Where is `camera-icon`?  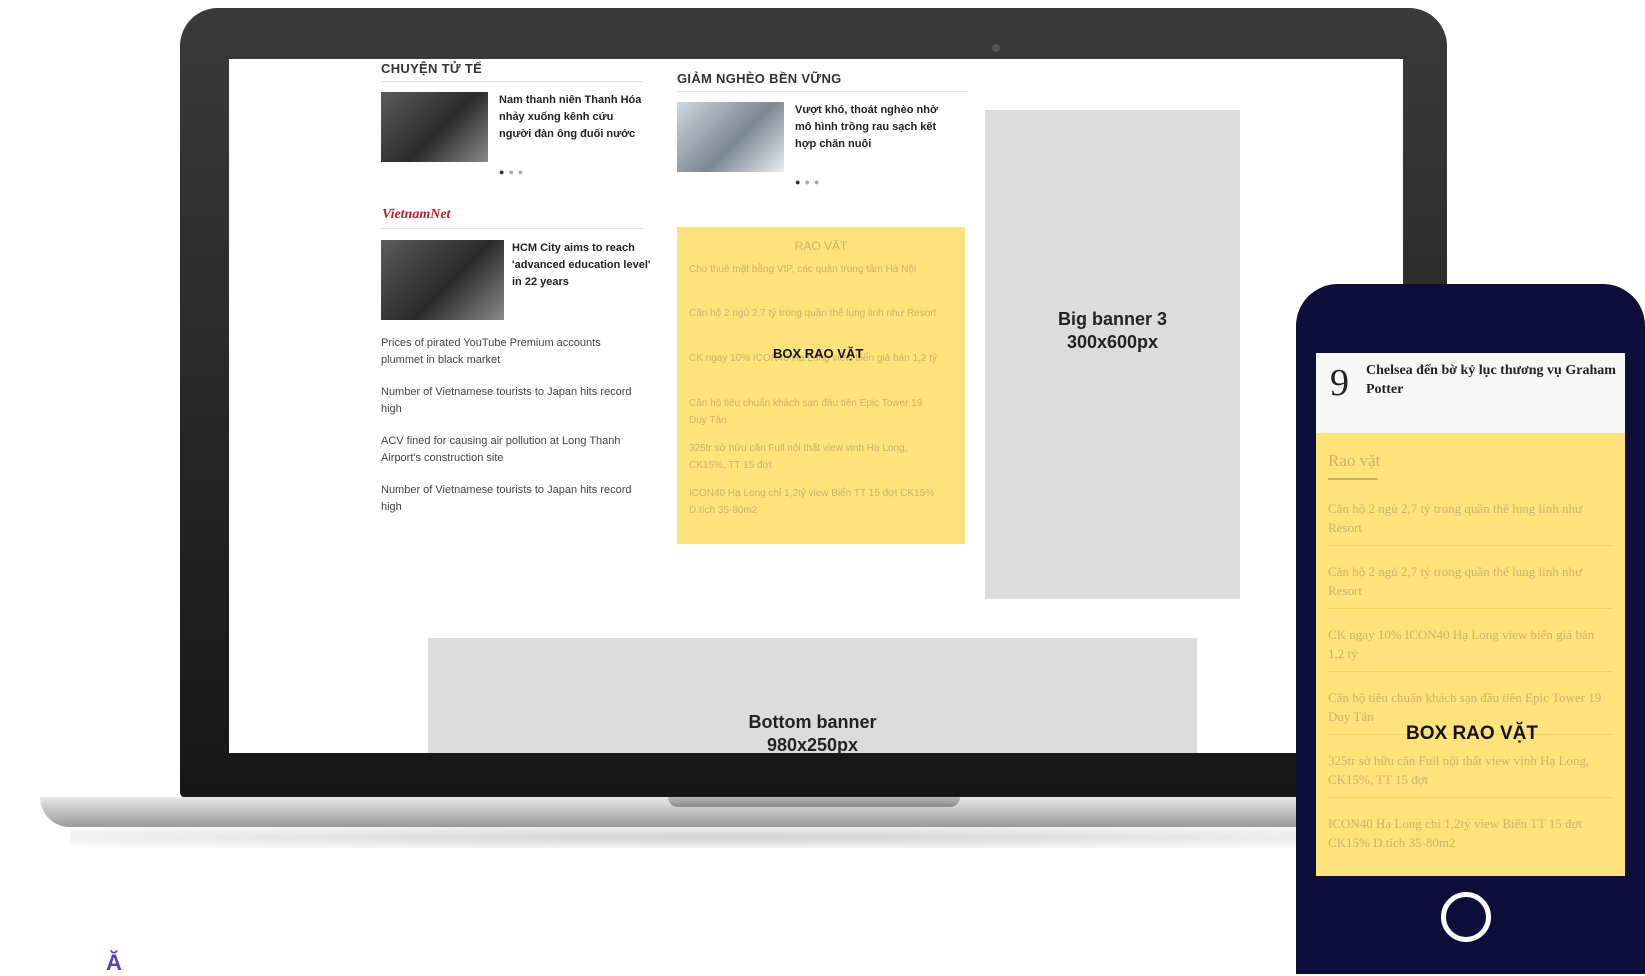 camera-icon is located at coordinates (996, 48).